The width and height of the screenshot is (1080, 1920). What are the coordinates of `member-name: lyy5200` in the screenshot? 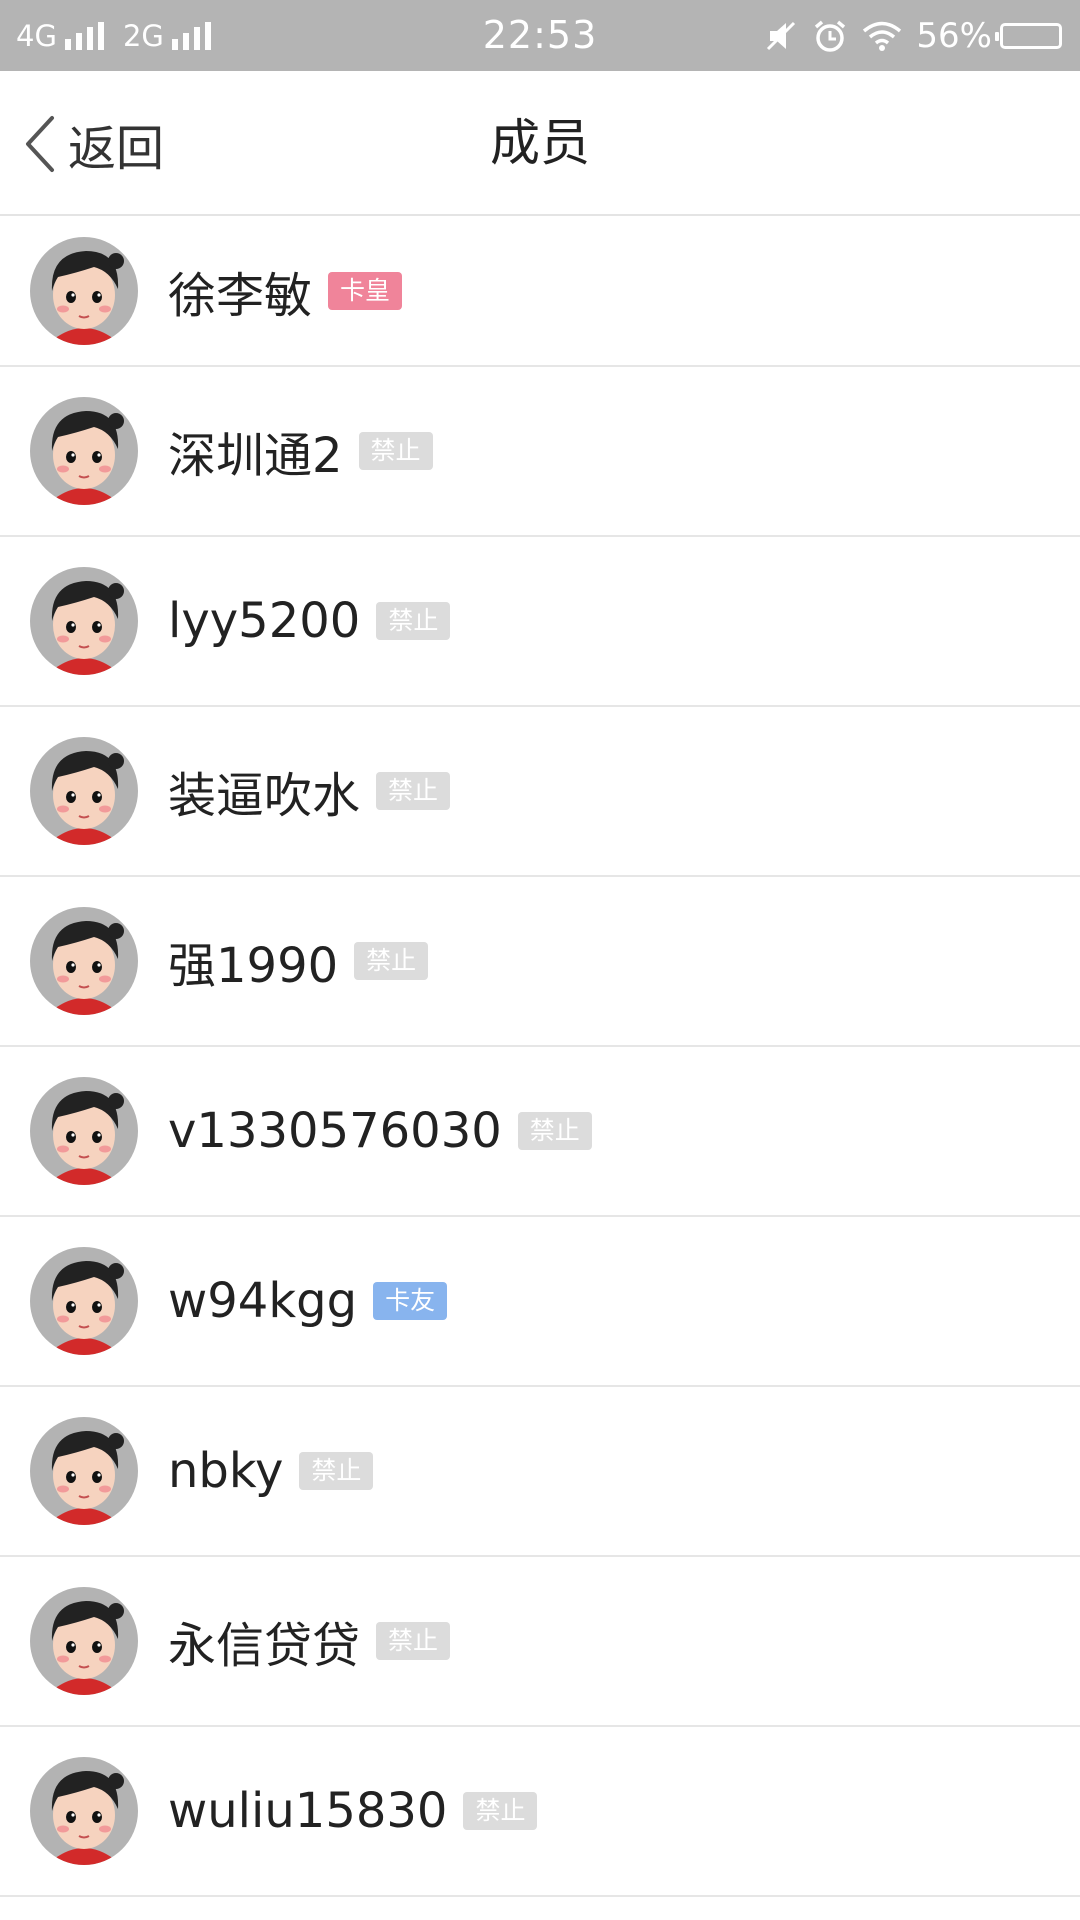 It's located at (264, 621).